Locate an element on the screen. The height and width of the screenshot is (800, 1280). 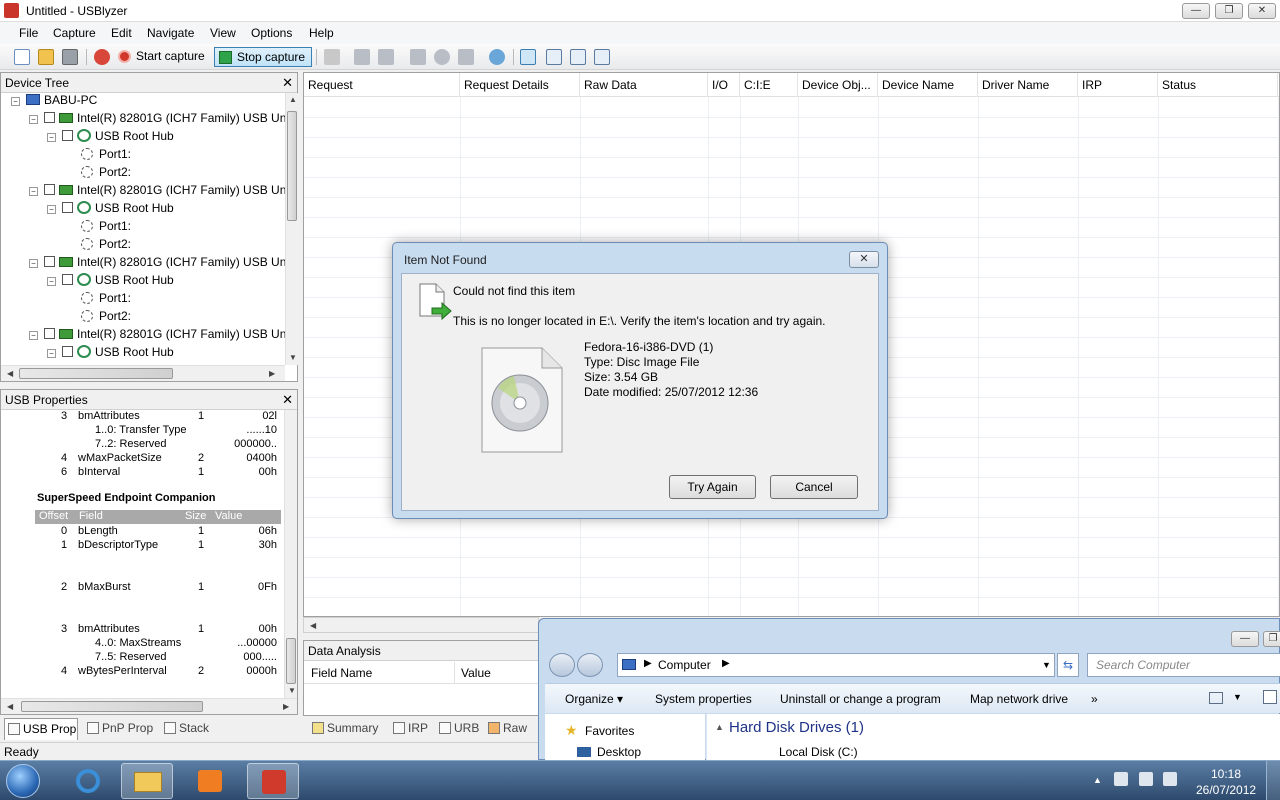
refresh-address-icon: ⇆ is located at coordinates (1068, 665).